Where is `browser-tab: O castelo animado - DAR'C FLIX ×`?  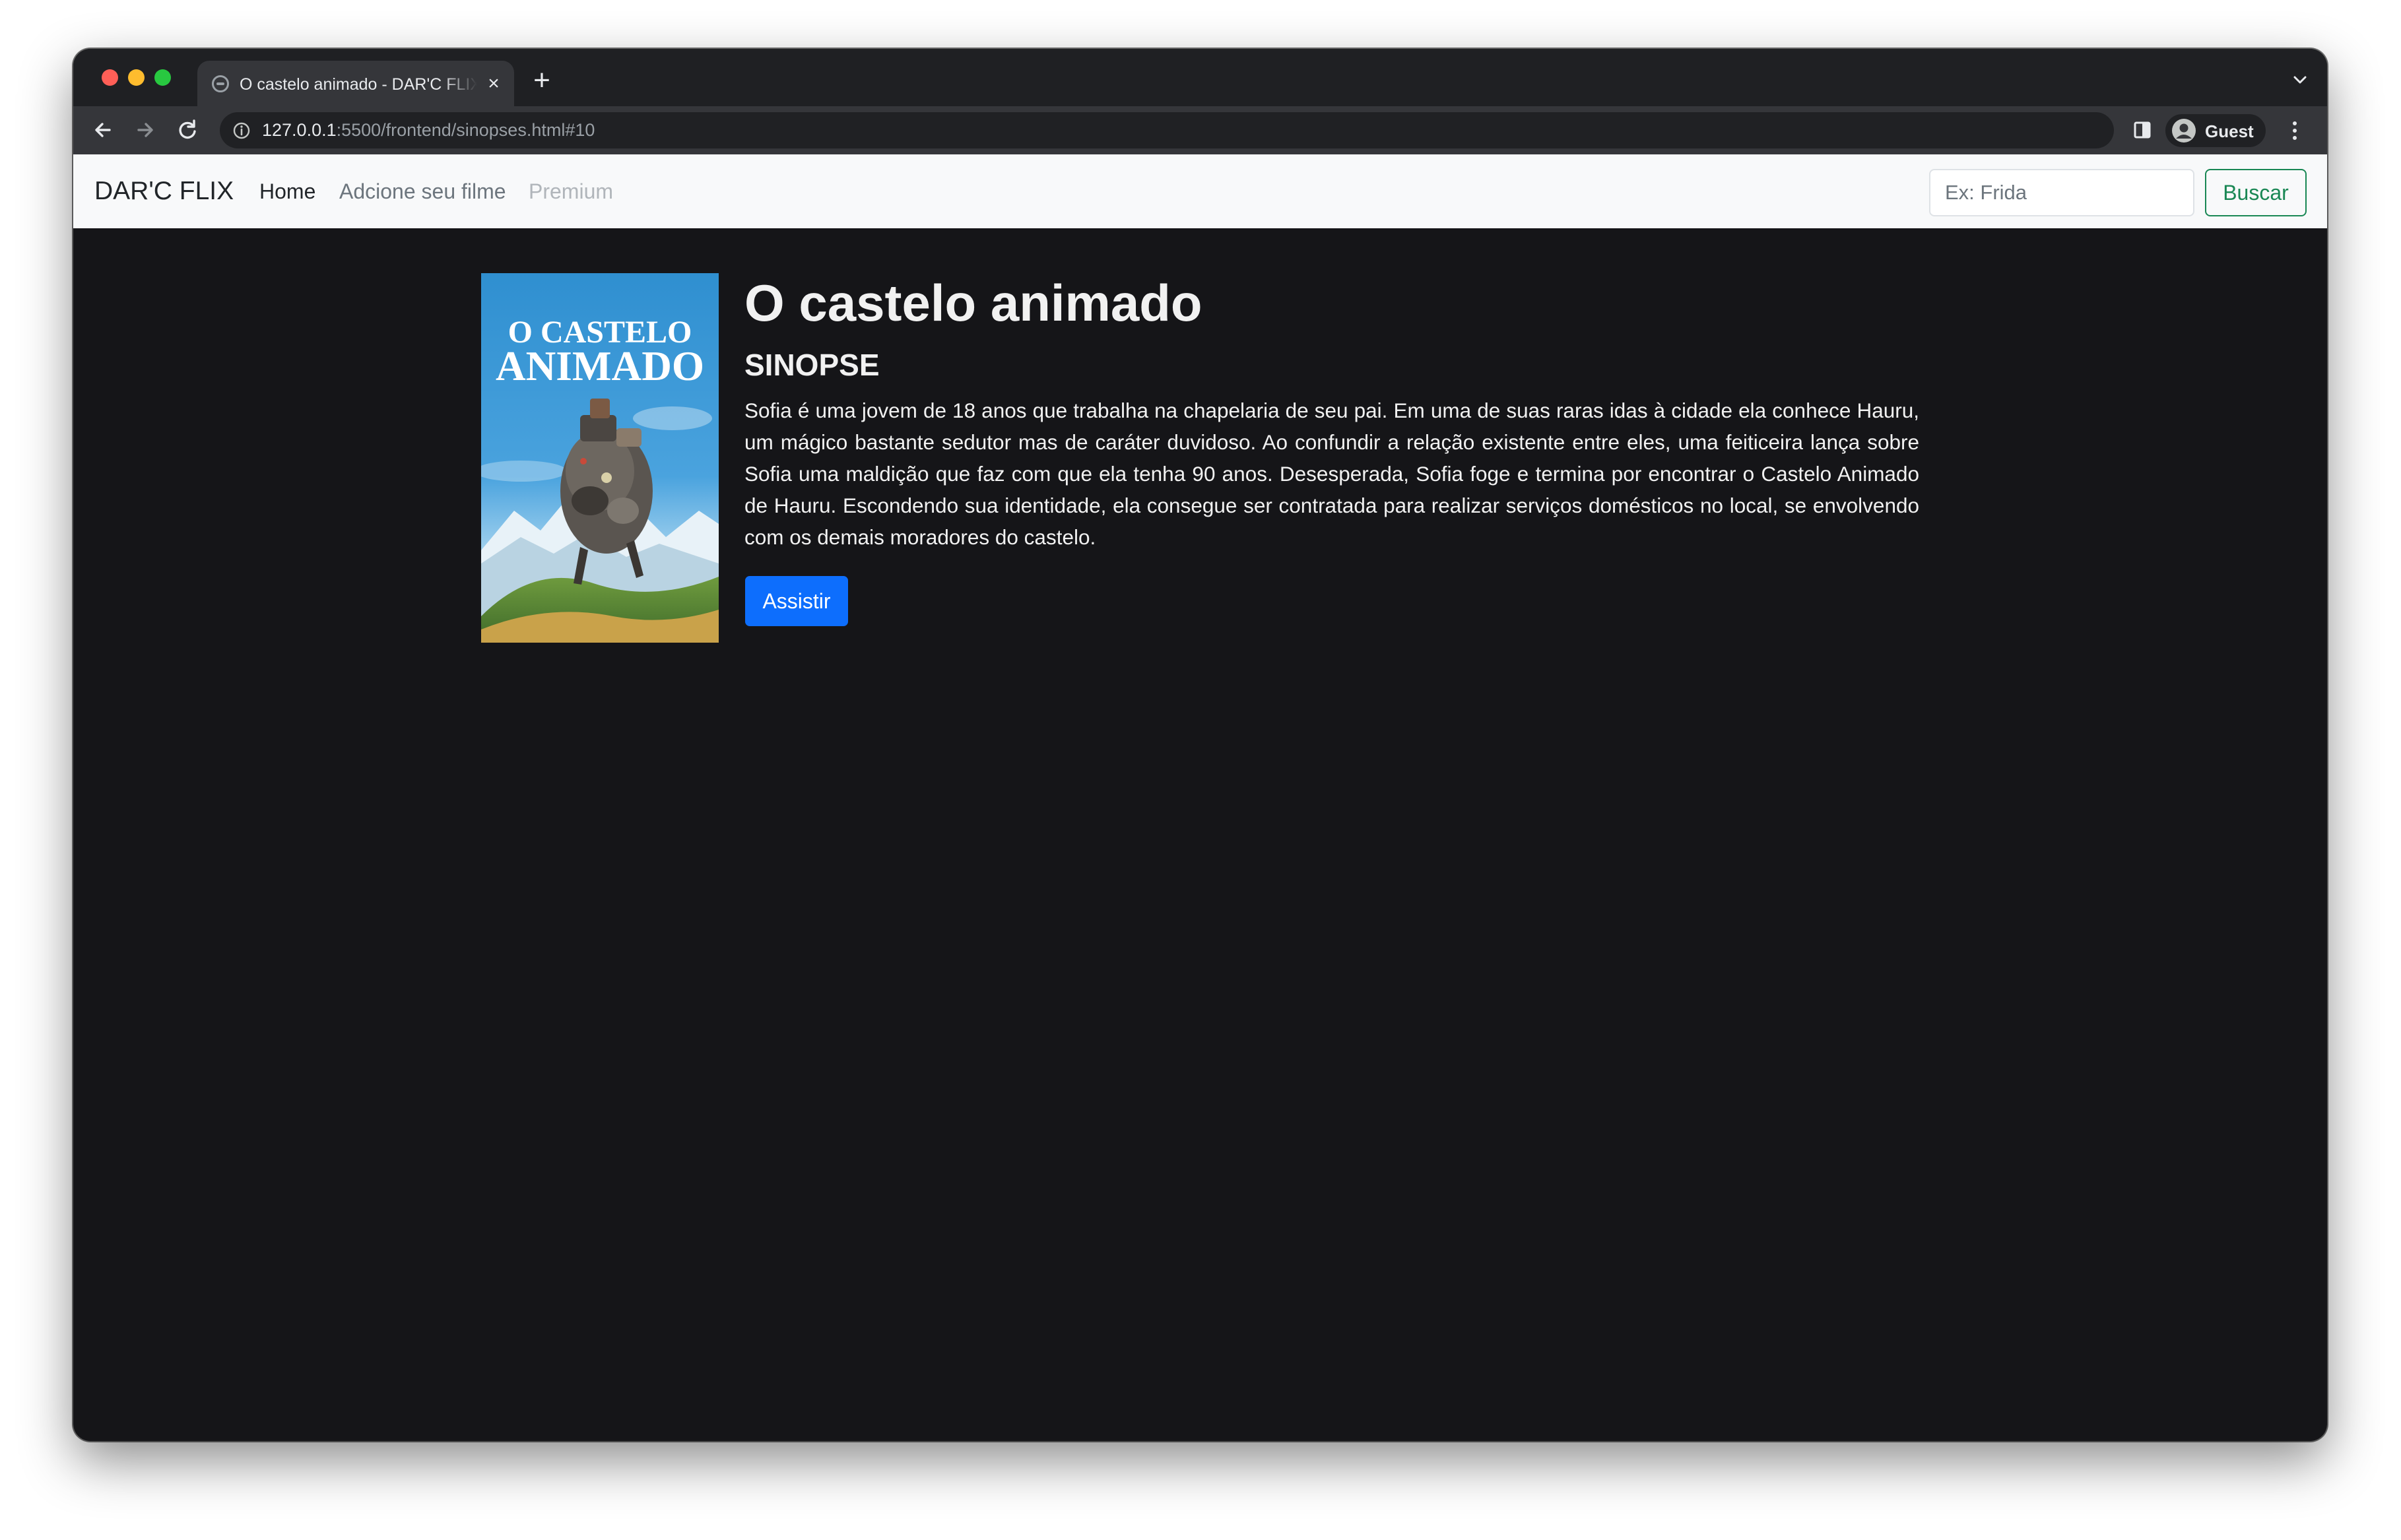 browser-tab: O castelo animado - DAR'C FLIX × is located at coordinates (355, 84).